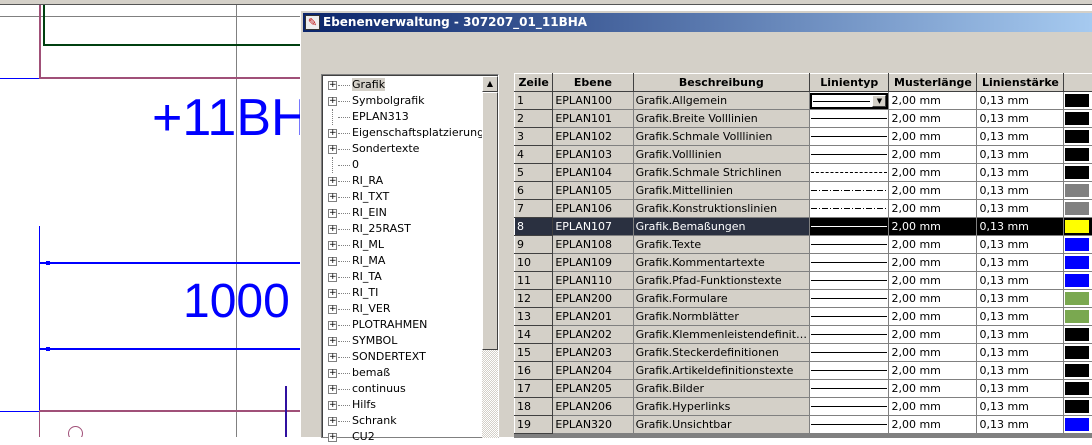  I want to click on layer-description: Grafik.Schmale Volllinien, so click(721, 137).